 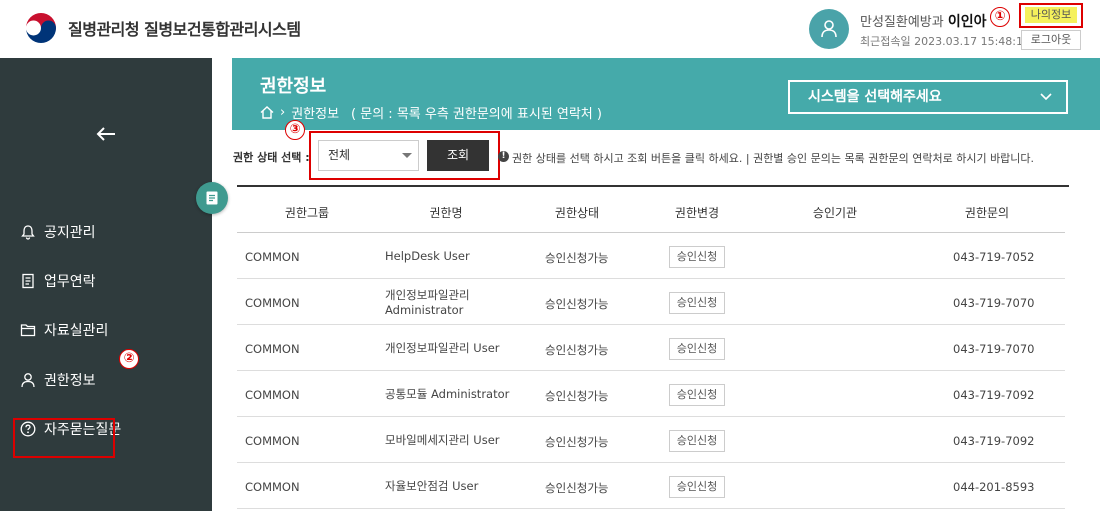 What do you see at coordinates (184, 29) in the screenshot?
I see `app-title: 질병관리청 질병보건통합관리시스템` at bounding box center [184, 29].